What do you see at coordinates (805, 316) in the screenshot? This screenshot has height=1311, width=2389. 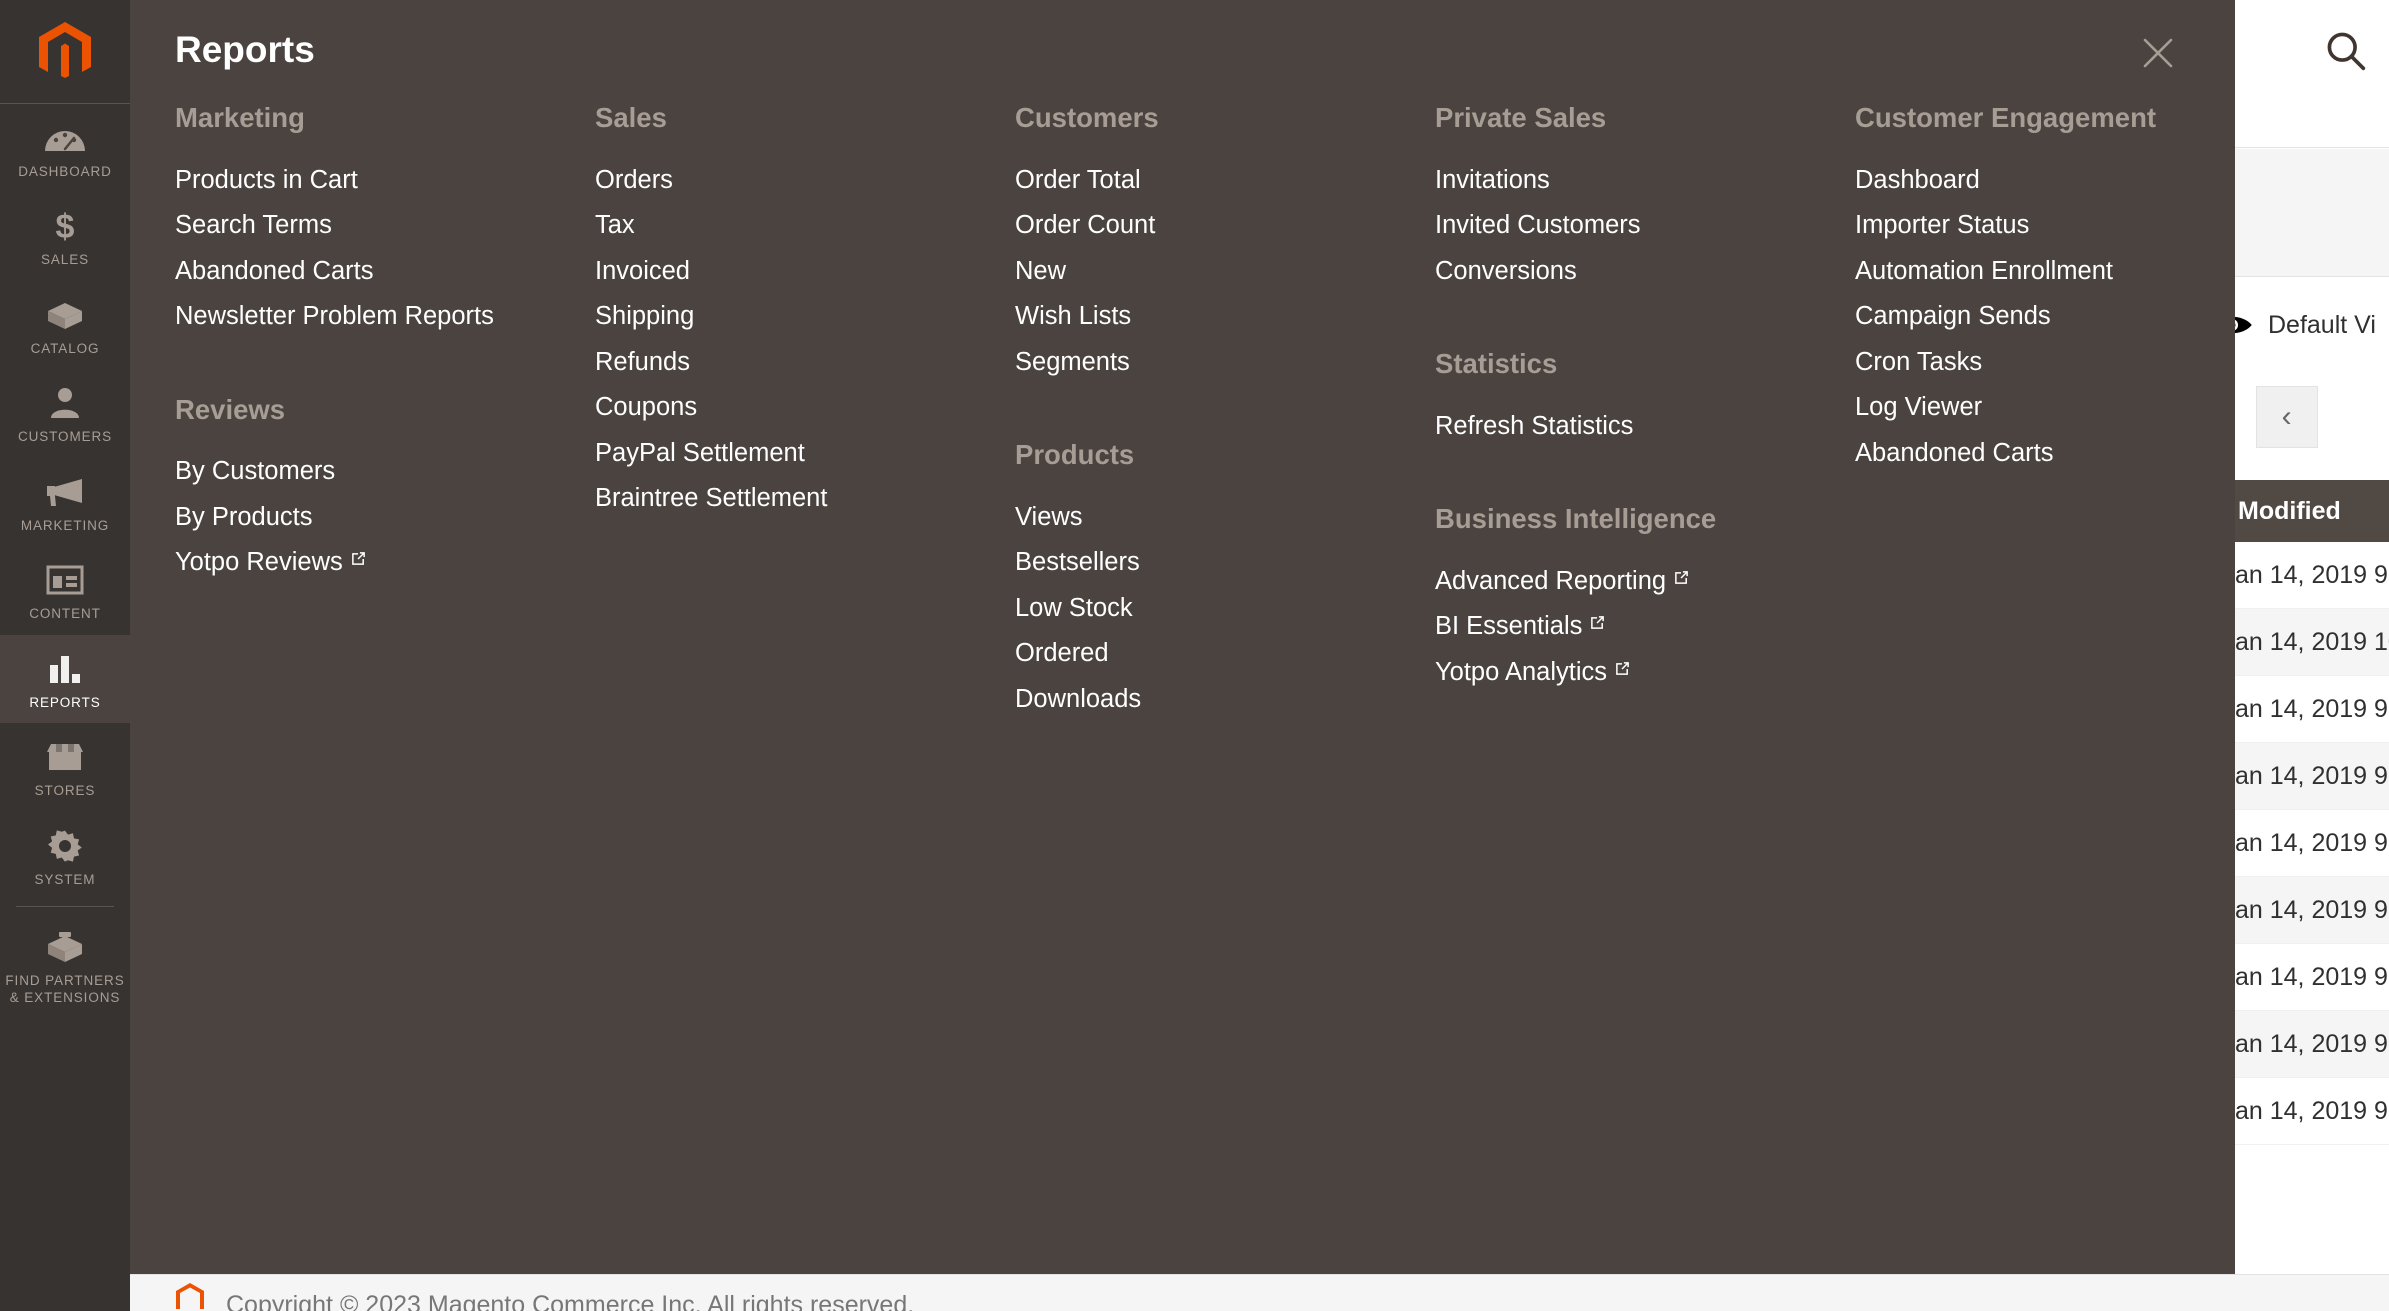 I see `menu-item-shipping: Shipping` at bounding box center [805, 316].